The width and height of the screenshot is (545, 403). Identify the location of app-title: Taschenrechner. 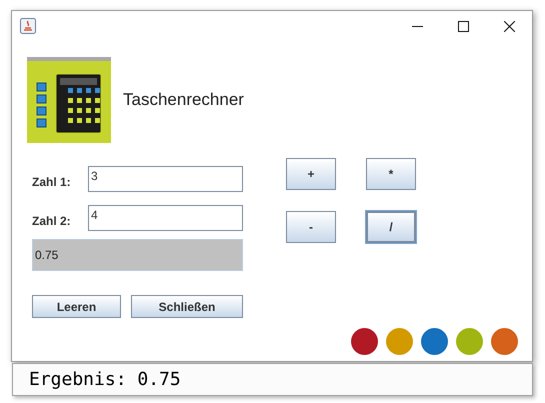
(183, 100).